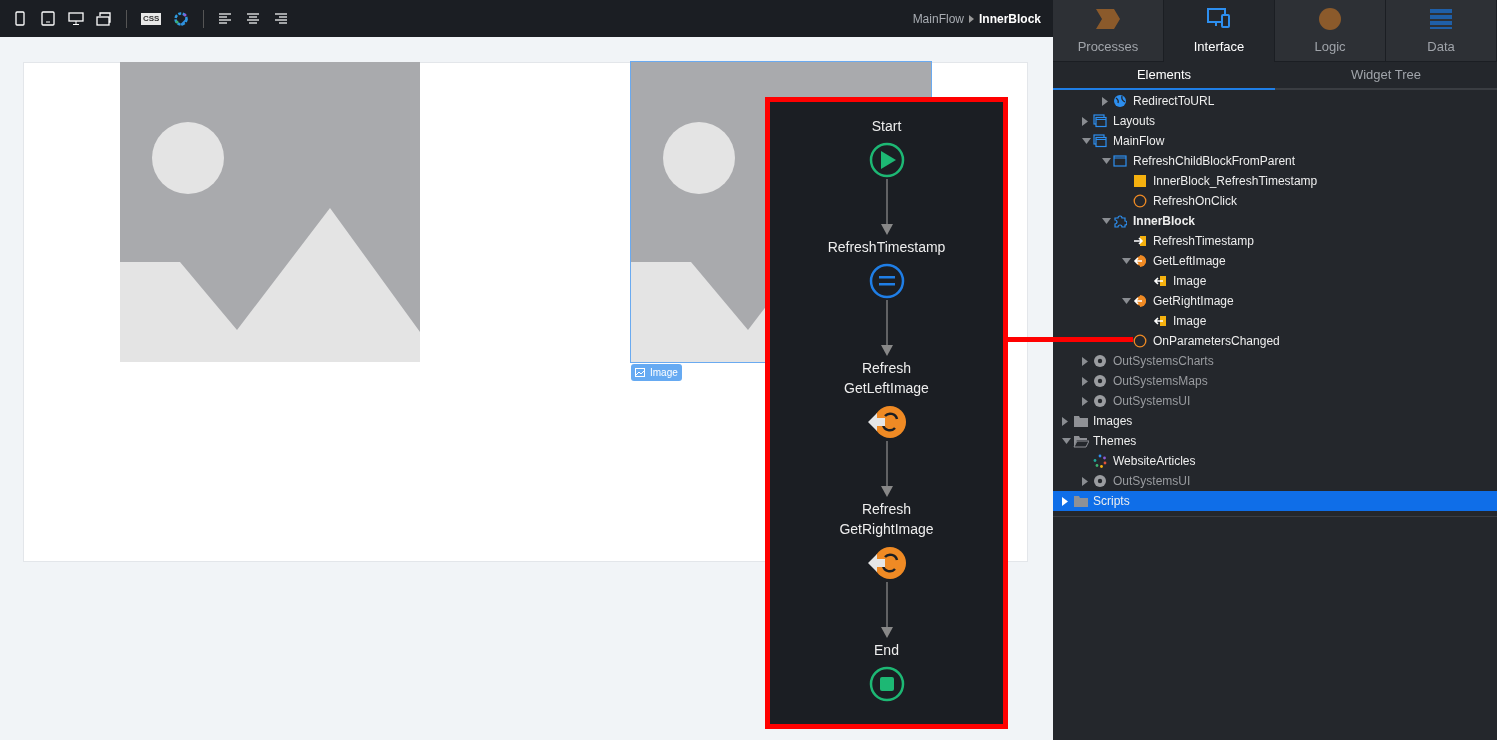  What do you see at coordinates (1163, 361) in the screenshot?
I see `tree-label: OutSystemsCharts` at bounding box center [1163, 361].